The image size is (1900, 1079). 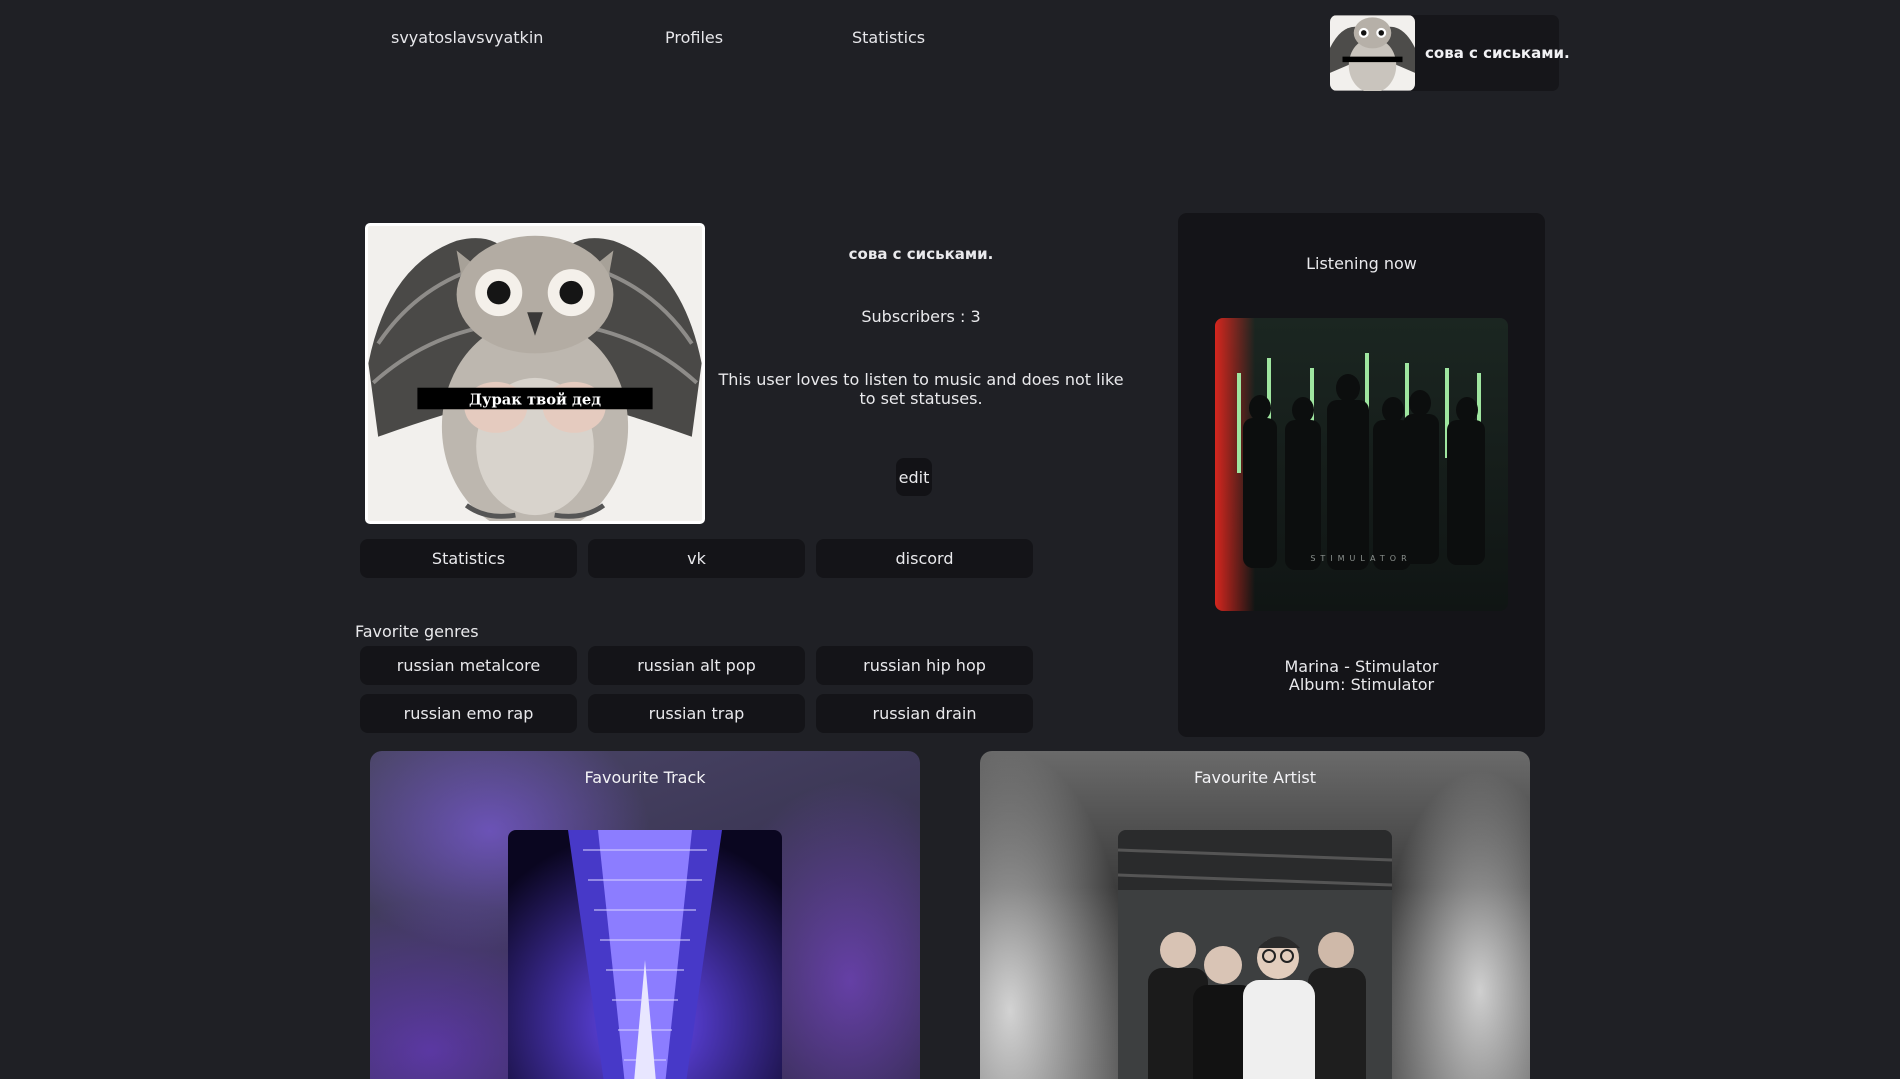 I want to click on genre-chip: russian emo rap, so click(x=468, y=713).